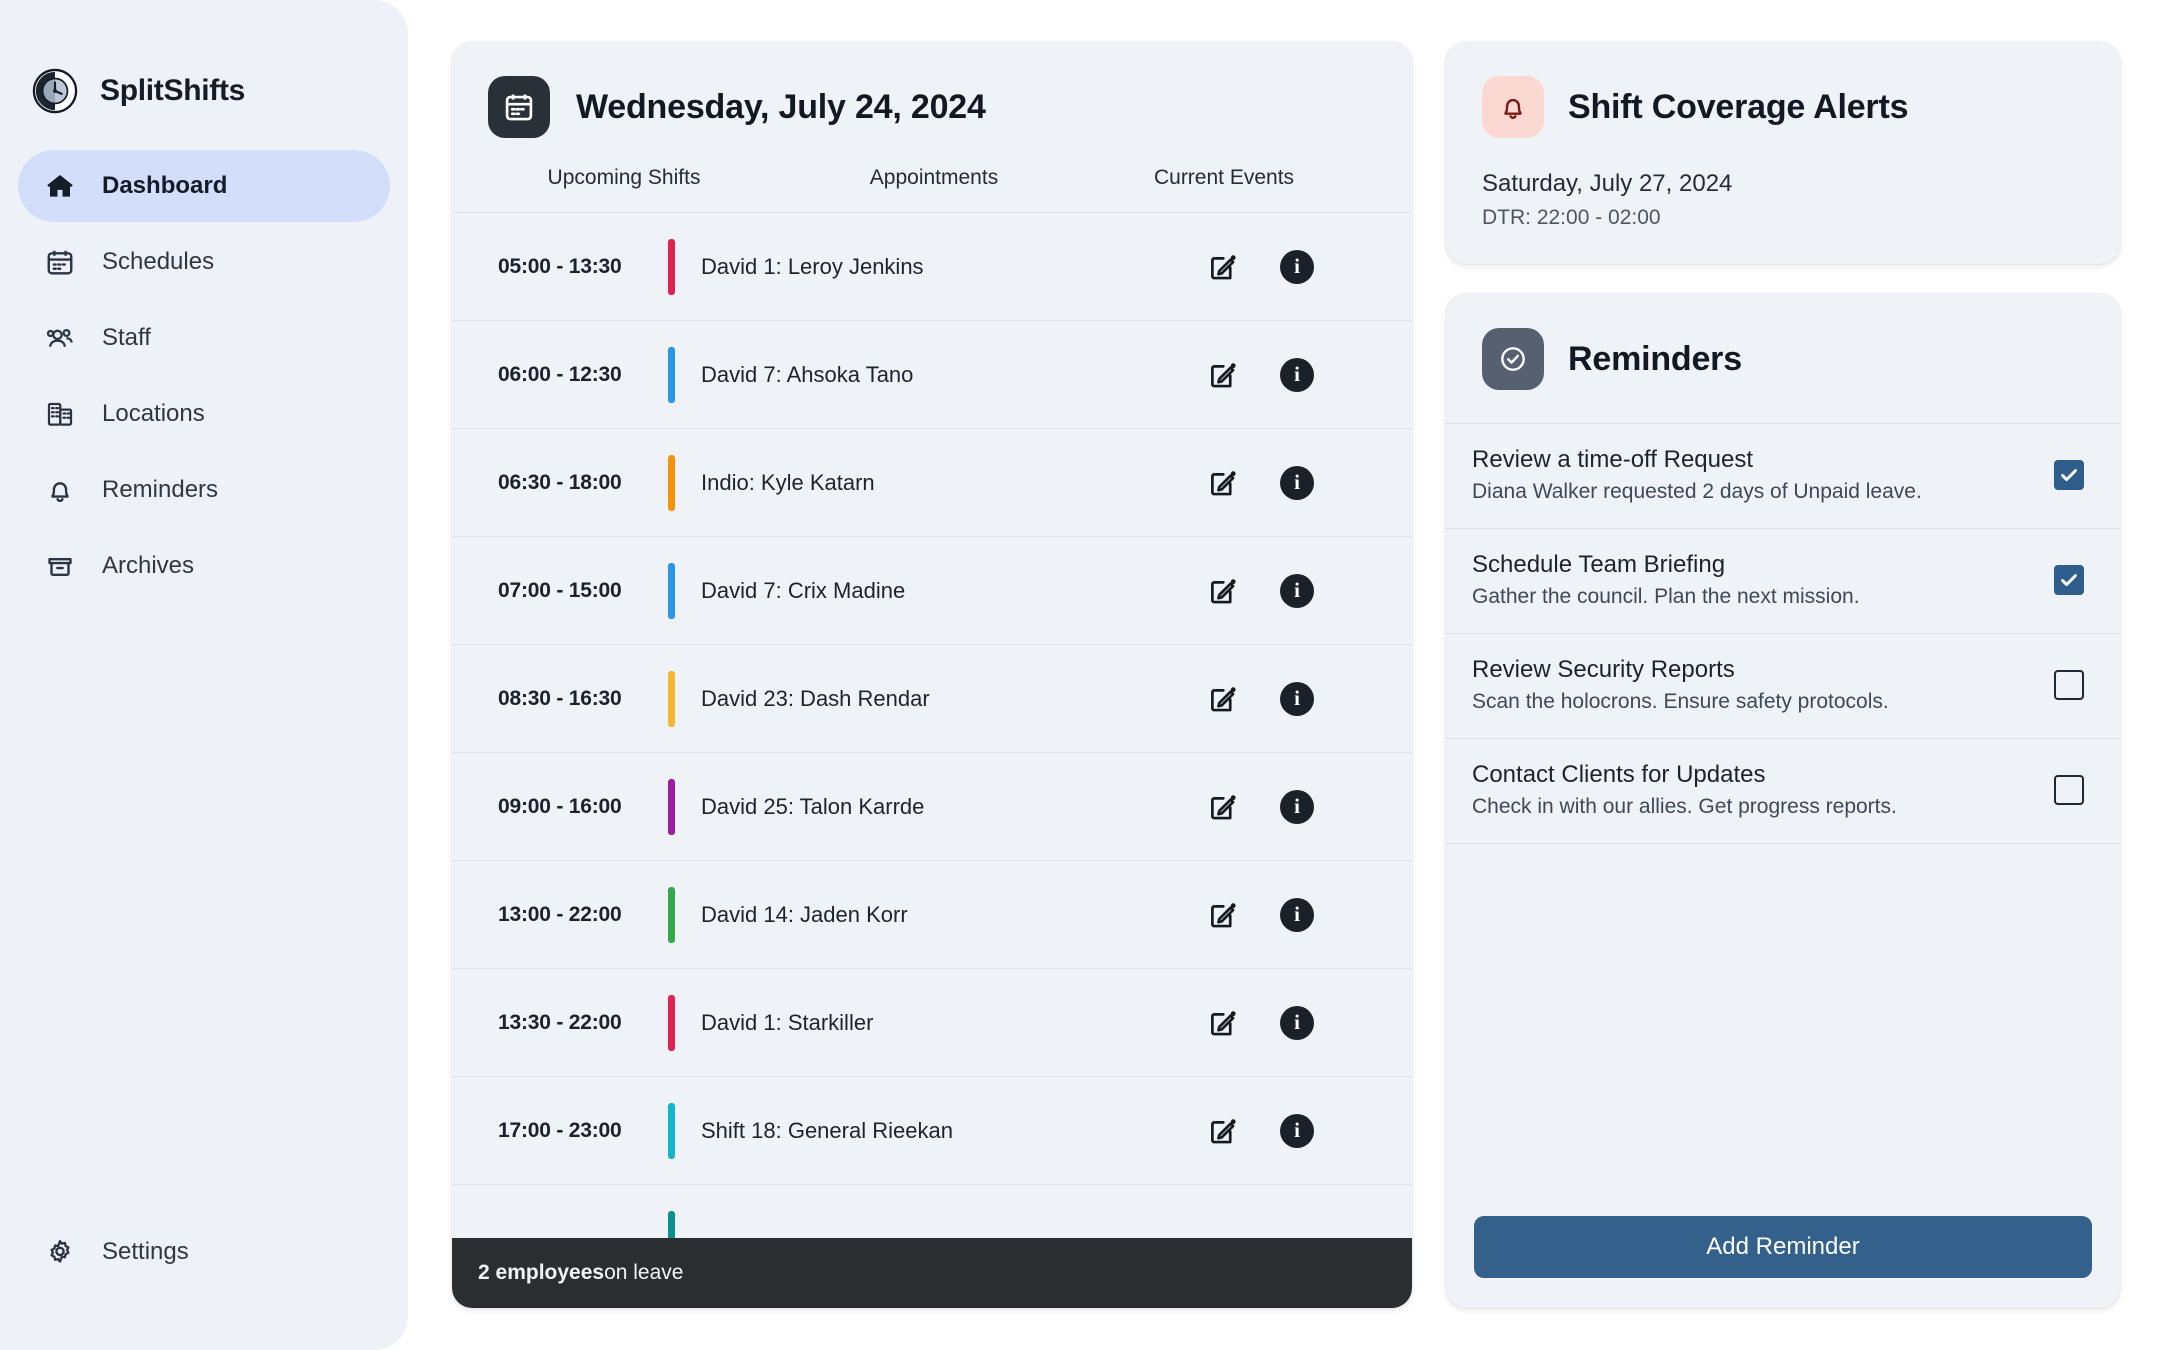  I want to click on alerts-title: Shift Coverage Alerts, so click(1738, 106).